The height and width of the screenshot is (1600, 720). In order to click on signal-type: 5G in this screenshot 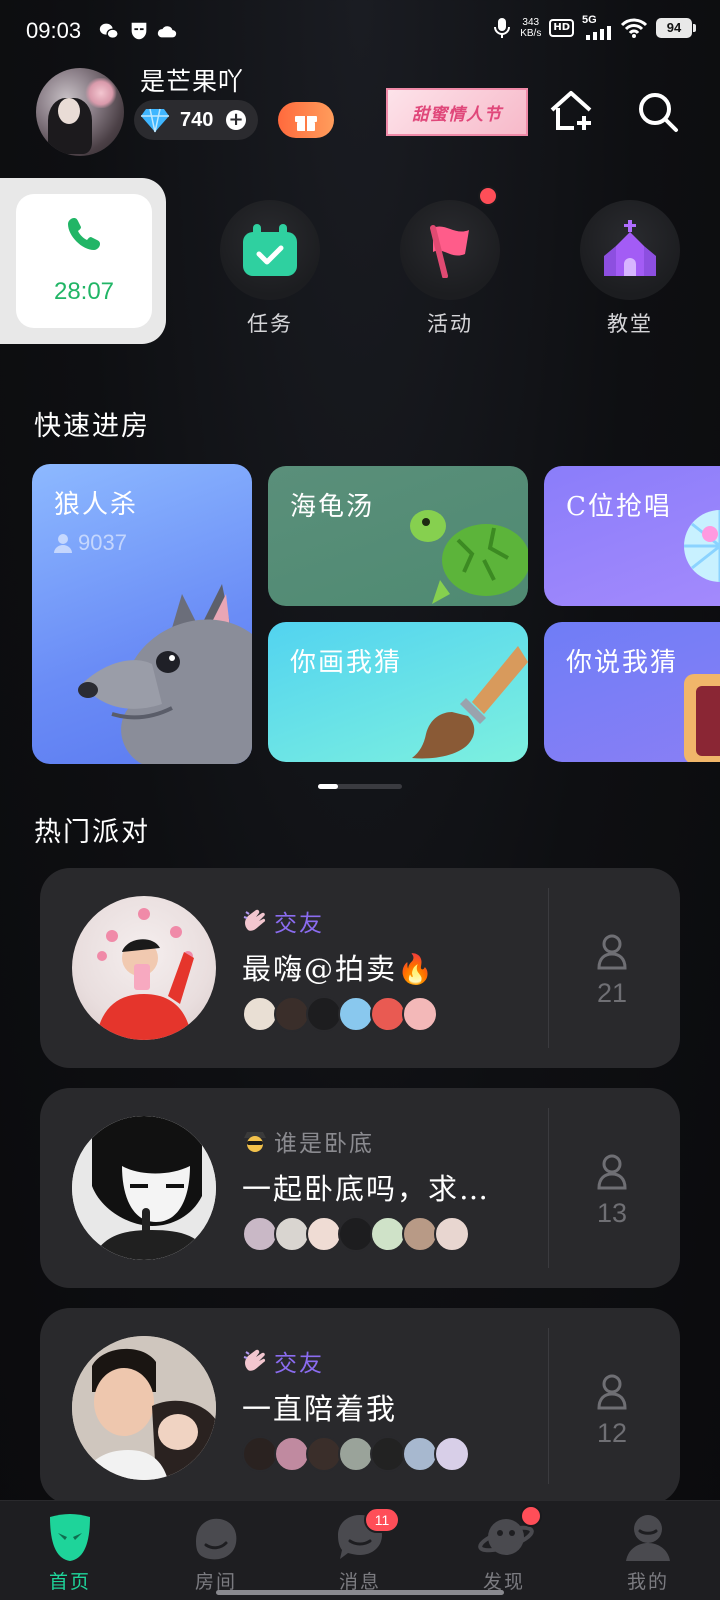, I will do `click(589, 20)`.